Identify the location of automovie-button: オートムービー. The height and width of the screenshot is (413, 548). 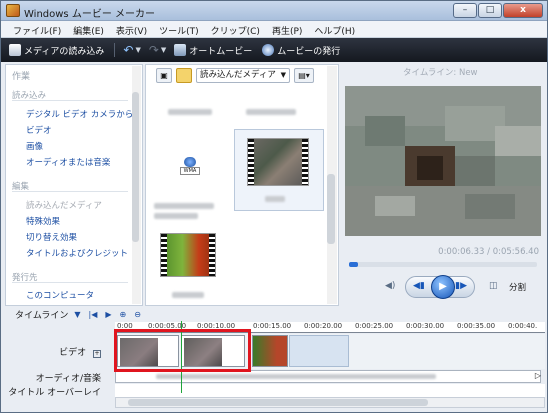
(213, 50).